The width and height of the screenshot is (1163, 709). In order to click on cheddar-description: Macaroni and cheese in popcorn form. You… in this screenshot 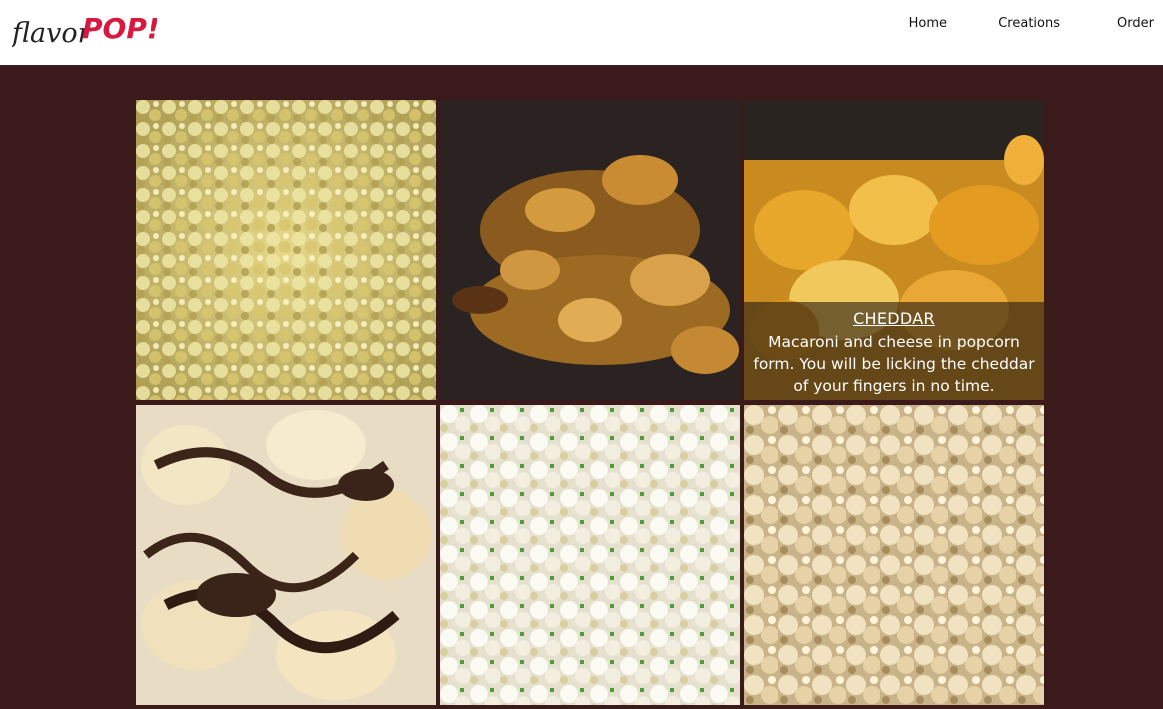, I will do `click(894, 364)`.